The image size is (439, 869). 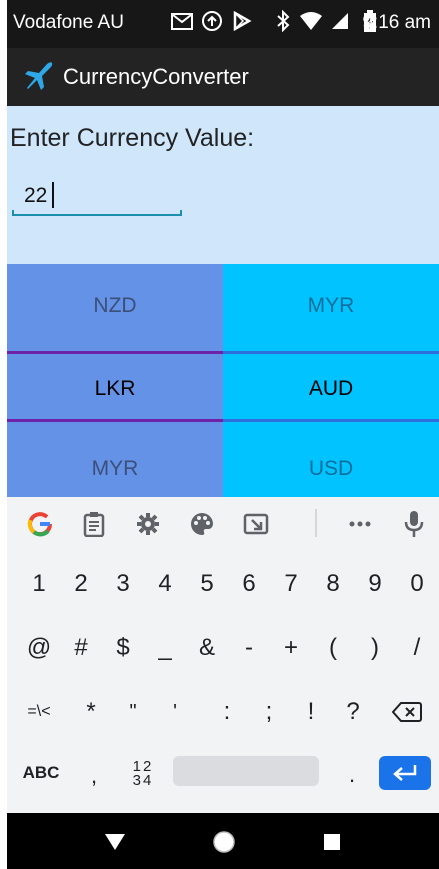 I want to click on from-currency-picker: NZD LKR MYR, so click(x=115, y=380).